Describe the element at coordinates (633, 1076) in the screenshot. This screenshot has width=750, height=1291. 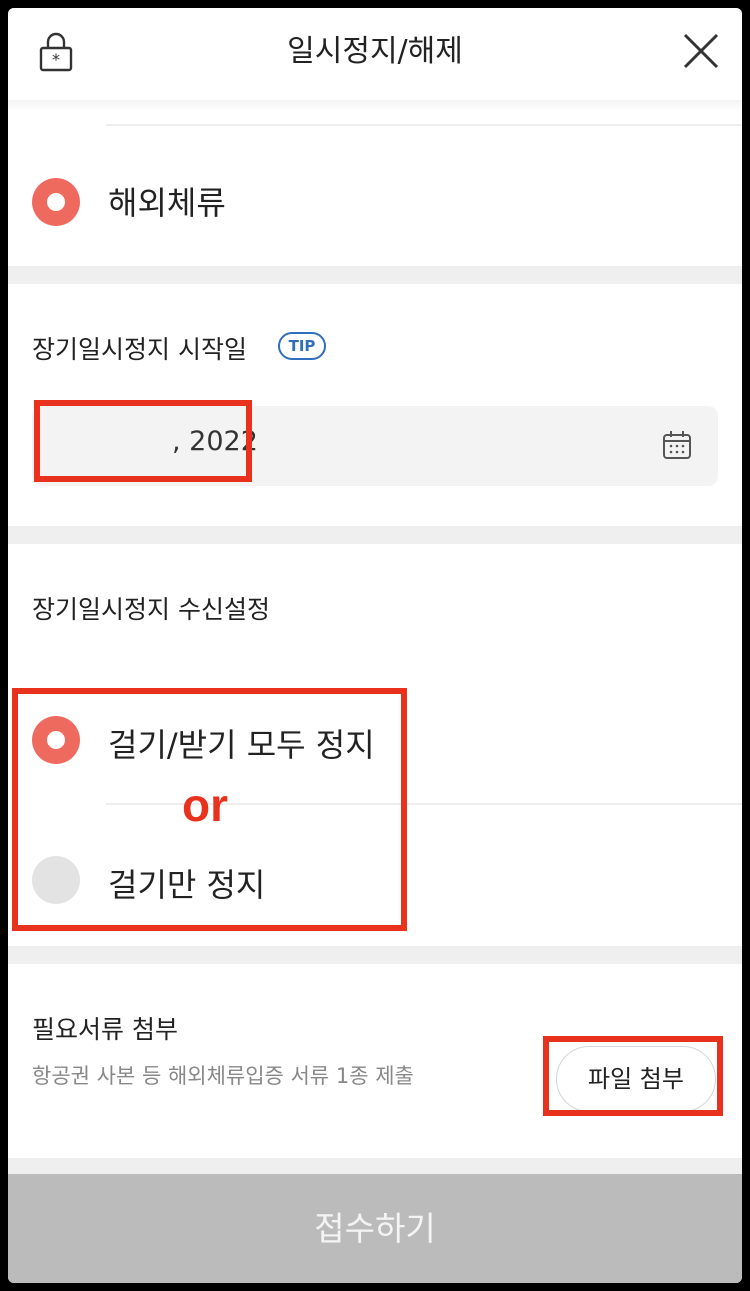
I see `highlight-box-attach` at that location.